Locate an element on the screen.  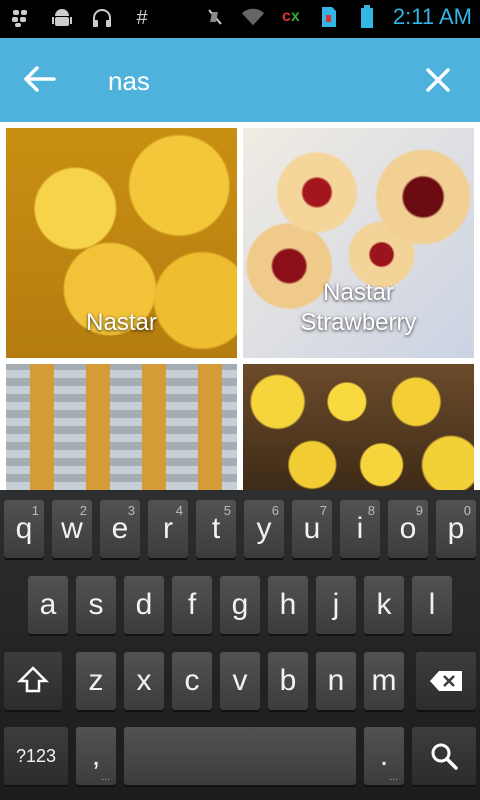
key-label: p is located at coordinates (456, 528).